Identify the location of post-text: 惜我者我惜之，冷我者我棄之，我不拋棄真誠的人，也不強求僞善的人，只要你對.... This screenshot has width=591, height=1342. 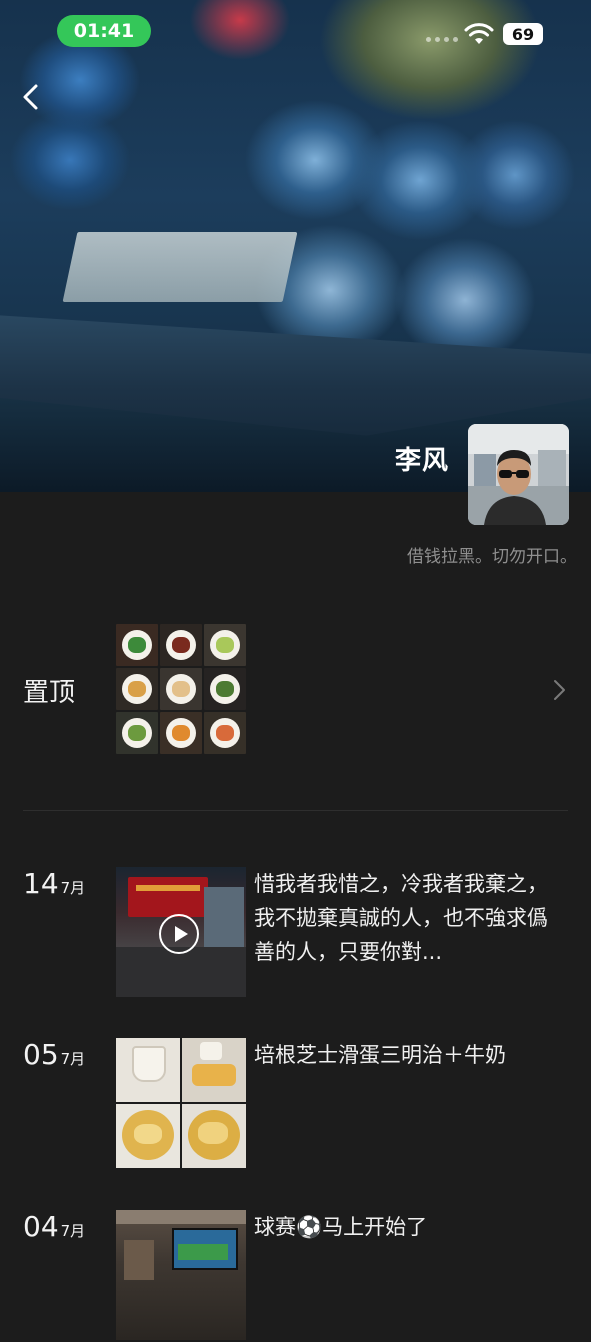
(401, 918).